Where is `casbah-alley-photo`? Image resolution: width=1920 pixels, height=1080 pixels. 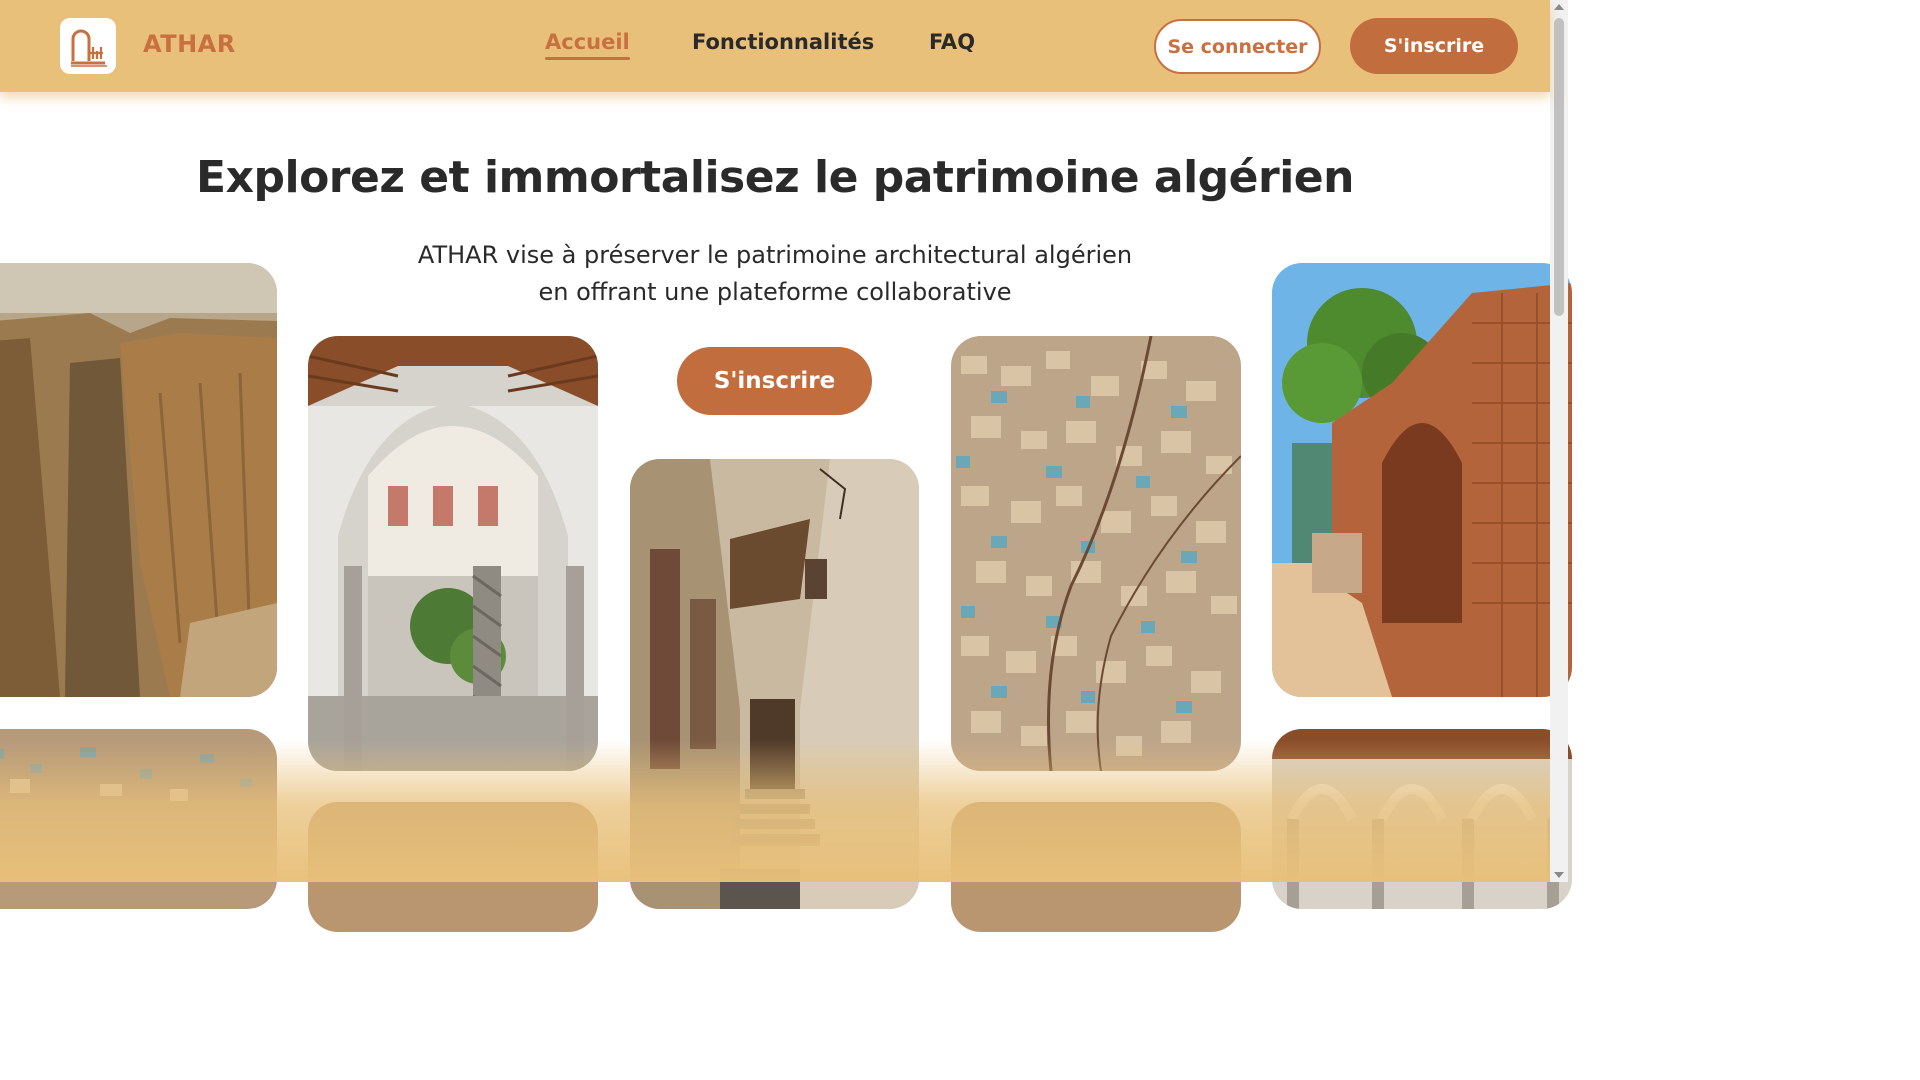 casbah-alley-photo is located at coordinates (774, 684).